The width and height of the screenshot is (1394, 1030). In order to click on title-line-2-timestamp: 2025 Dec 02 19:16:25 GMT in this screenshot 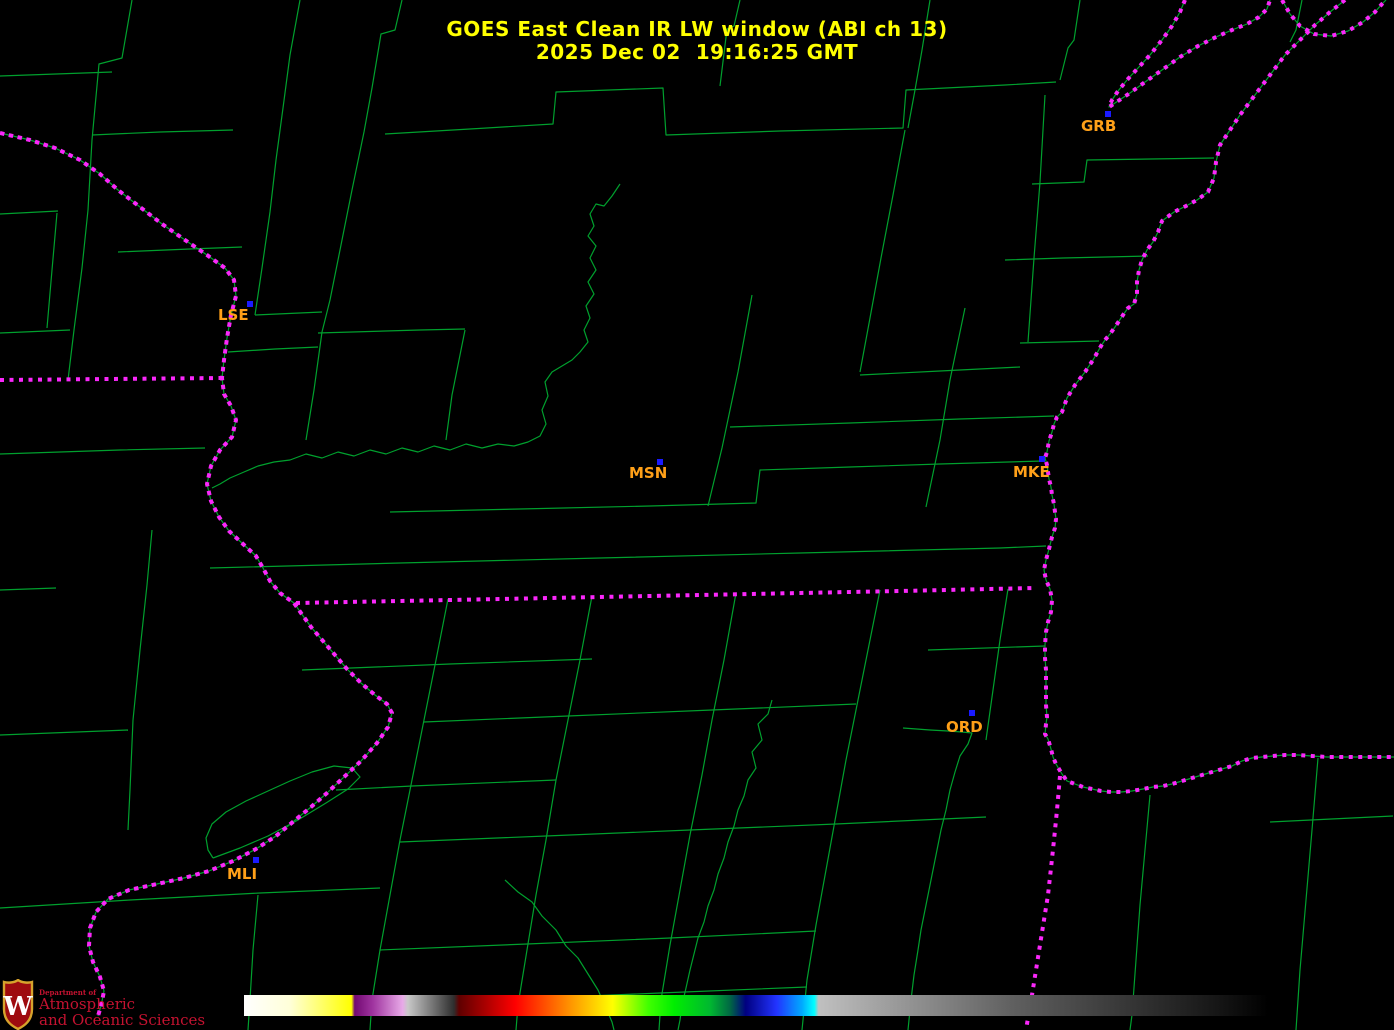, I will do `click(697, 52)`.